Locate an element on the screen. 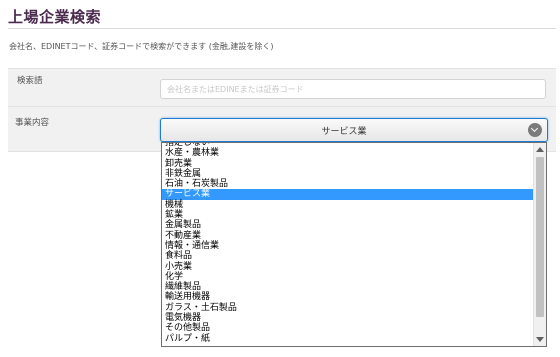 The width and height of the screenshot is (560, 357). business-label: 事業内容 is located at coordinates (32, 123).